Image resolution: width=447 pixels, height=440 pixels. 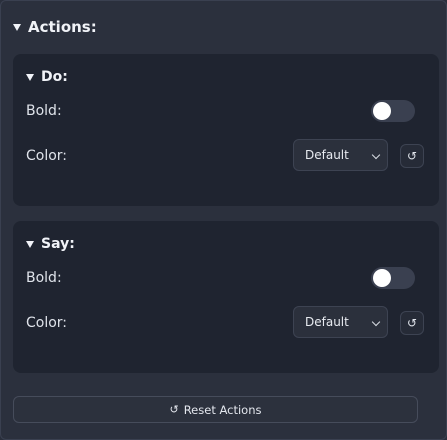 I want to click on actions-title: Actions:, so click(x=62, y=27).